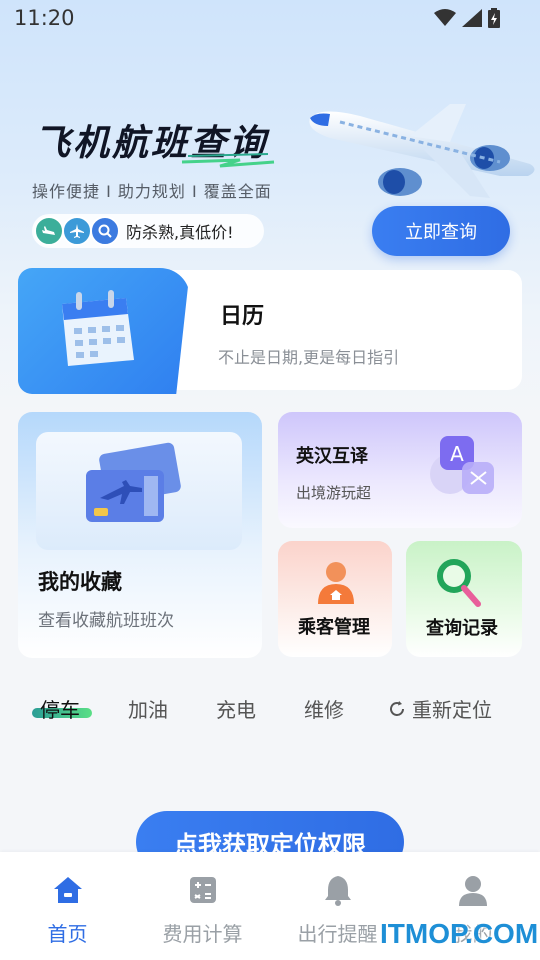 This screenshot has height=960, width=540. Describe the element at coordinates (457, 454) in the screenshot. I see `svg-text: A` at that location.